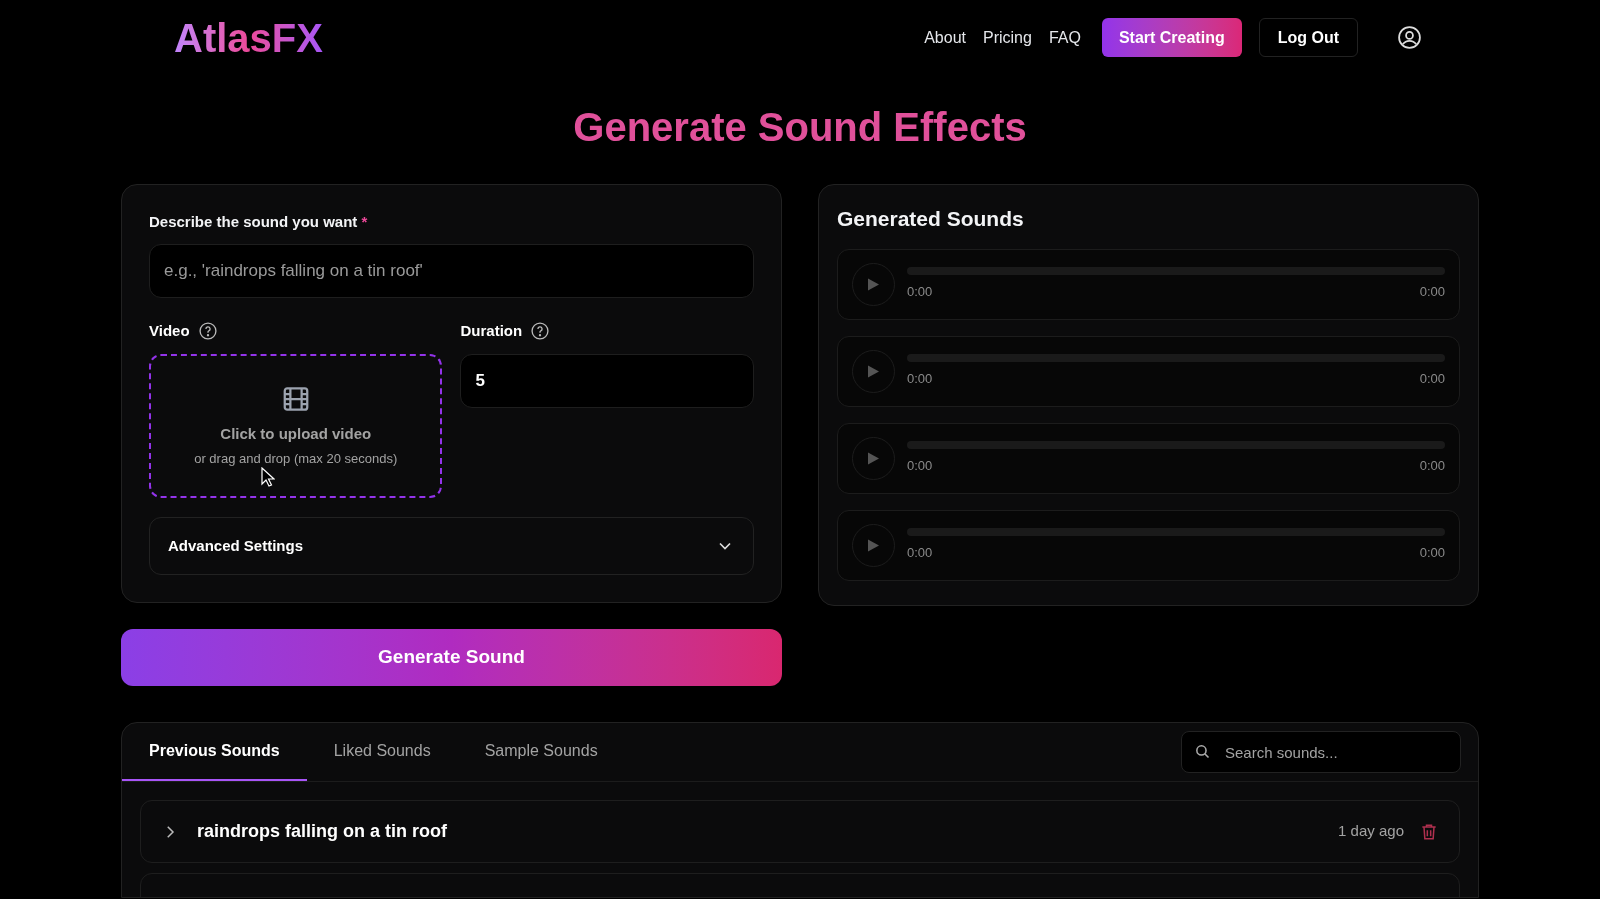 The image size is (1600, 899). Describe the element at coordinates (491, 330) in the screenshot. I see `field-label: Duration` at that location.